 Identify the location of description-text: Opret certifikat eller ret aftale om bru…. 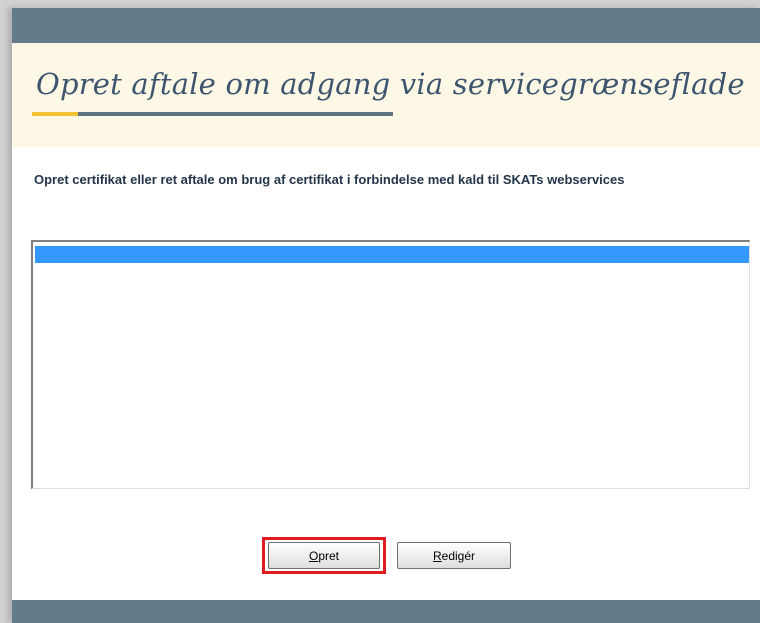
(329, 179).